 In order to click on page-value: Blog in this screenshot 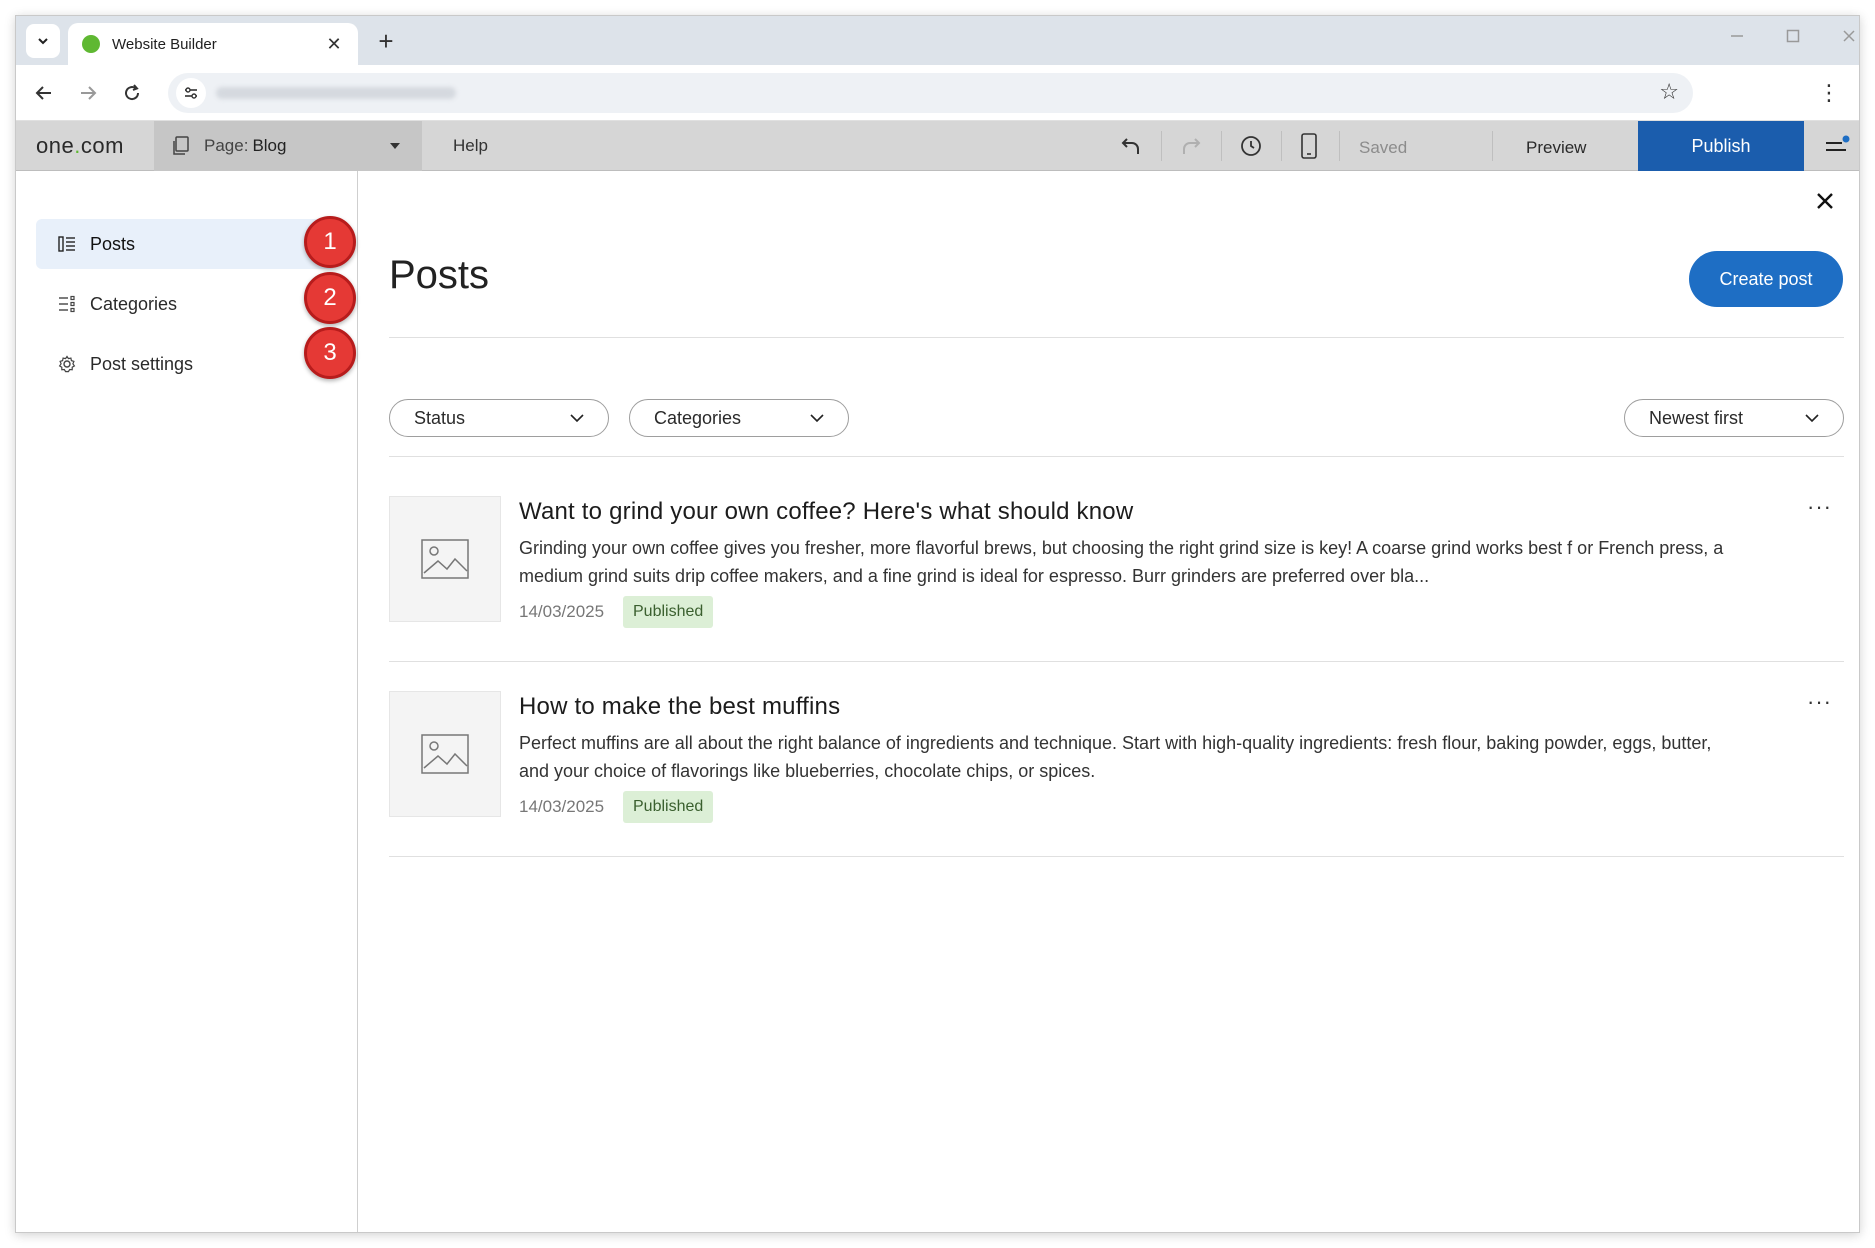, I will do `click(269, 145)`.